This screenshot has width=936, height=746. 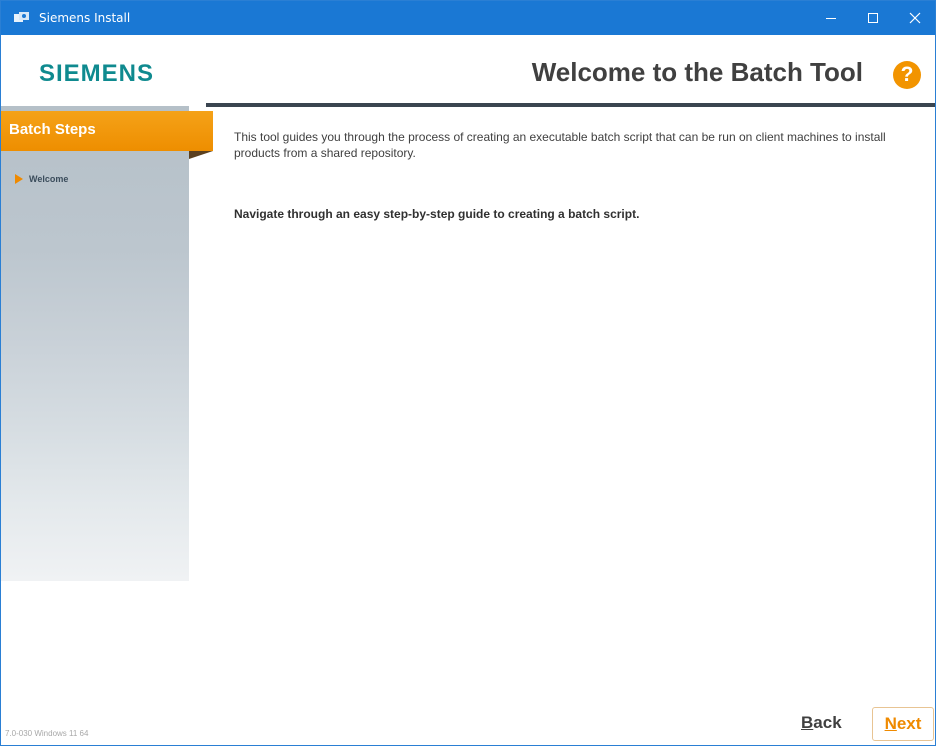 What do you see at coordinates (468, 18) in the screenshot?
I see `title-bar: Siemens Install` at bounding box center [468, 18].